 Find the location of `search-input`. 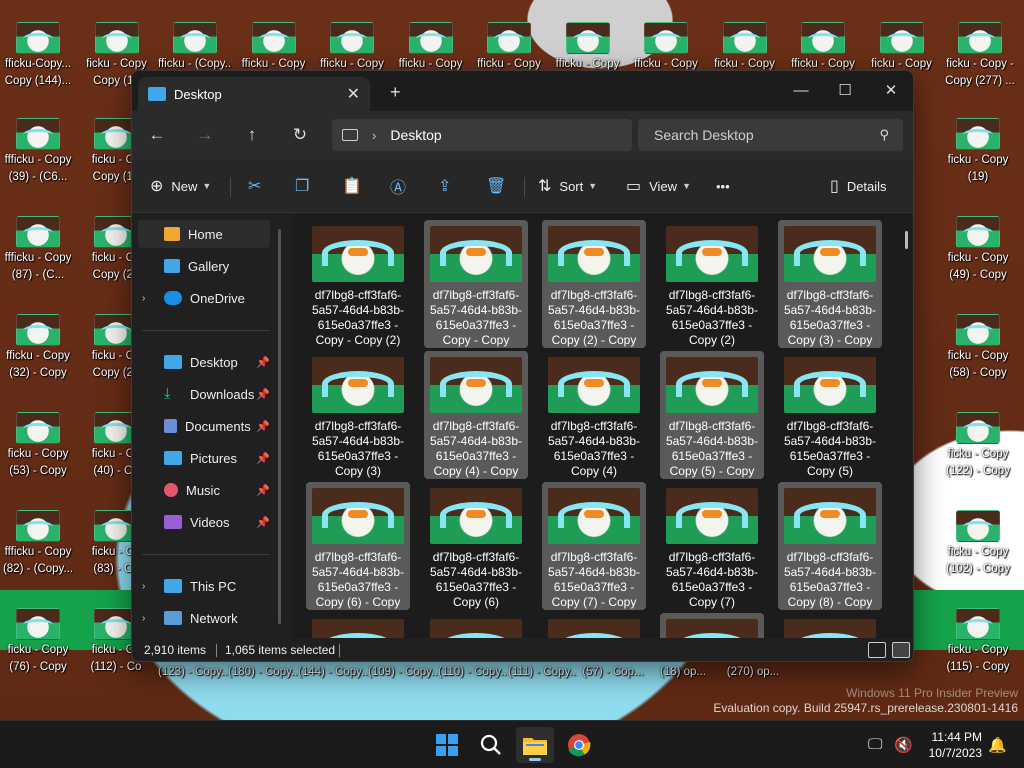

search-input is located at coordinates (754, 135).